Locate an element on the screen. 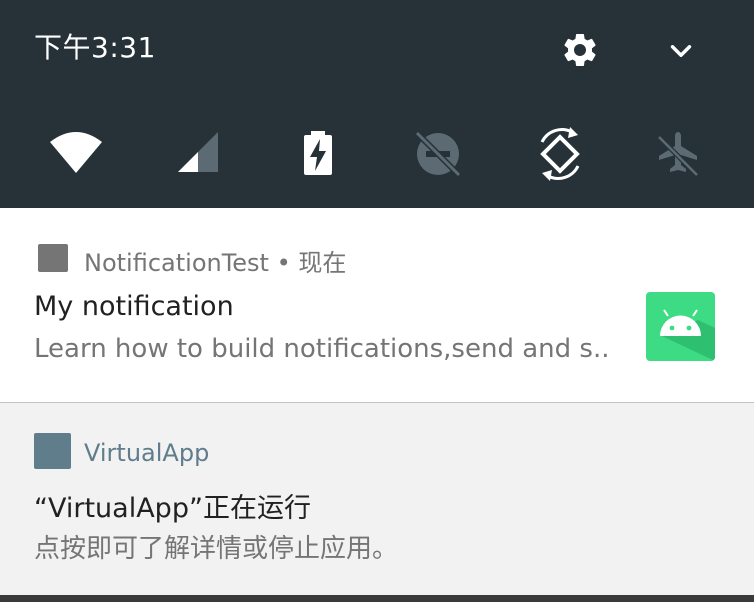 The height and width of the screenshot is (602, 754). virtualapp-app-icon is located at coordinates (52, 451).